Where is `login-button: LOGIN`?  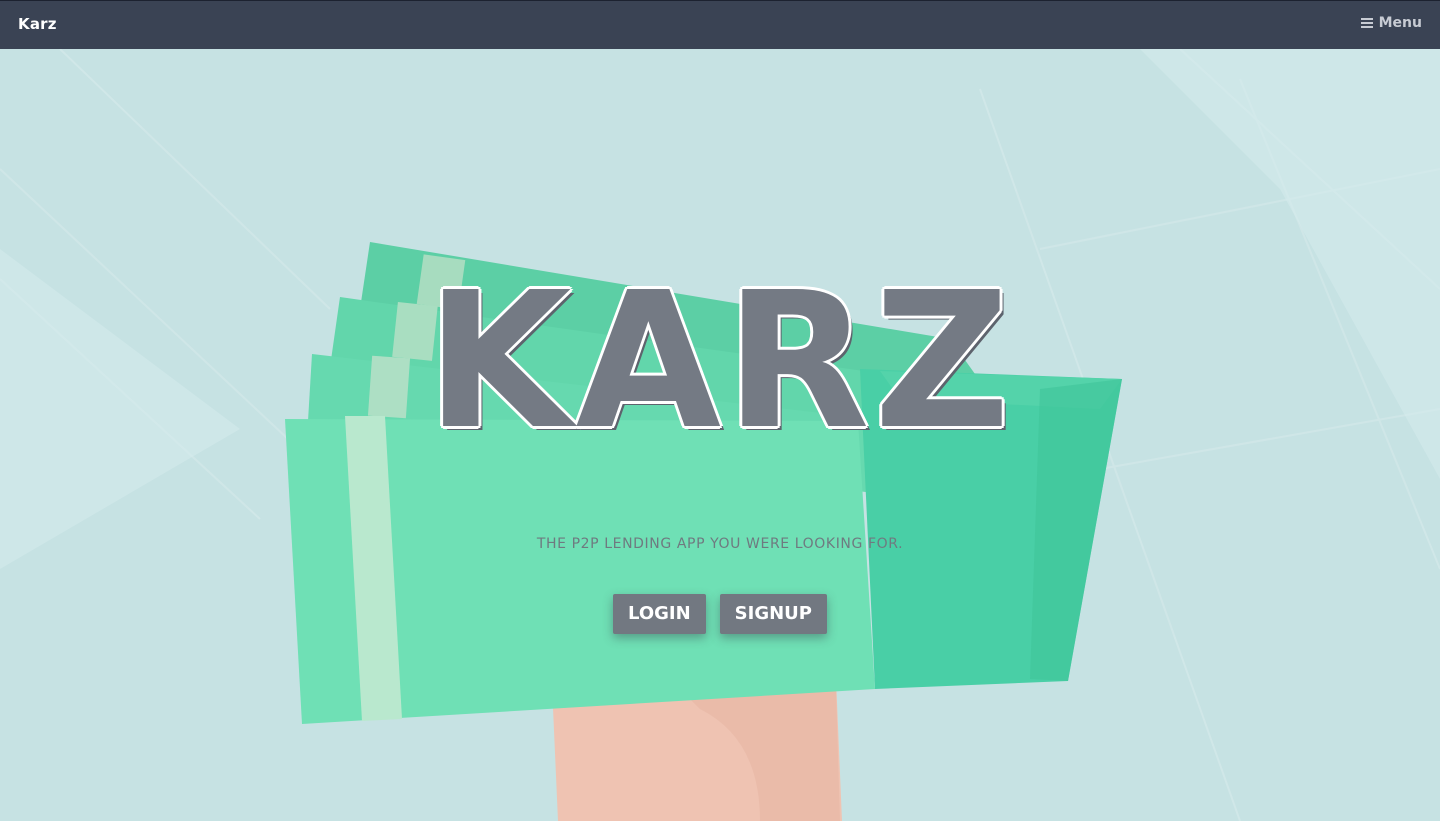 login-button: LOGIN is located at coordinates (659, 614).